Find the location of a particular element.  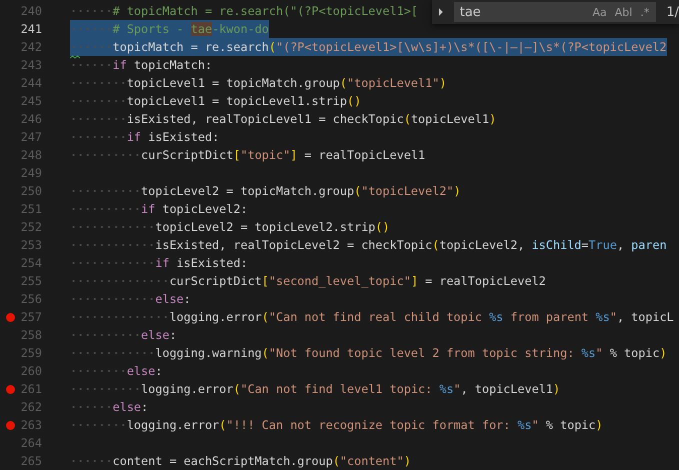

line-number: 256 is located at coordinates (31, 299).